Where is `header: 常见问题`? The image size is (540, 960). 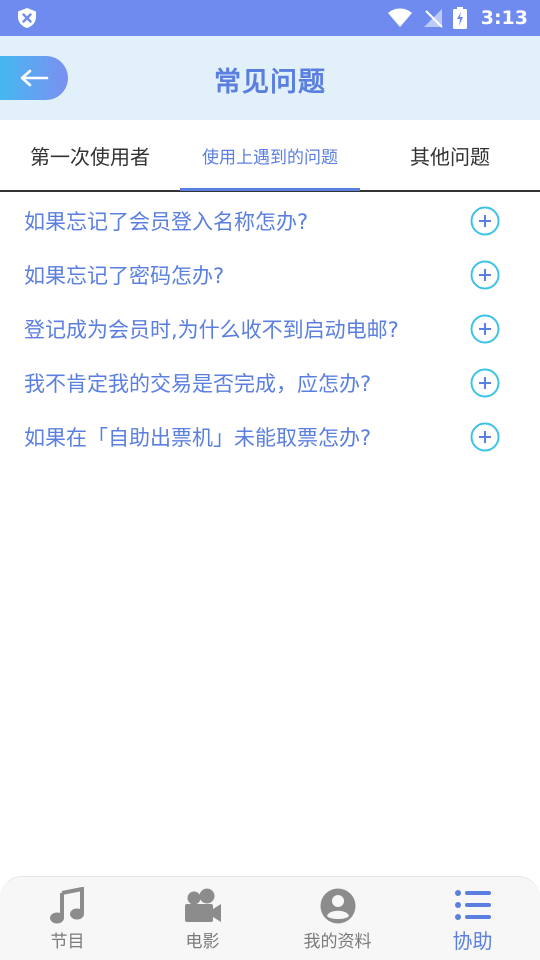
header: 常见问题 is located at coordinates (270, 78).